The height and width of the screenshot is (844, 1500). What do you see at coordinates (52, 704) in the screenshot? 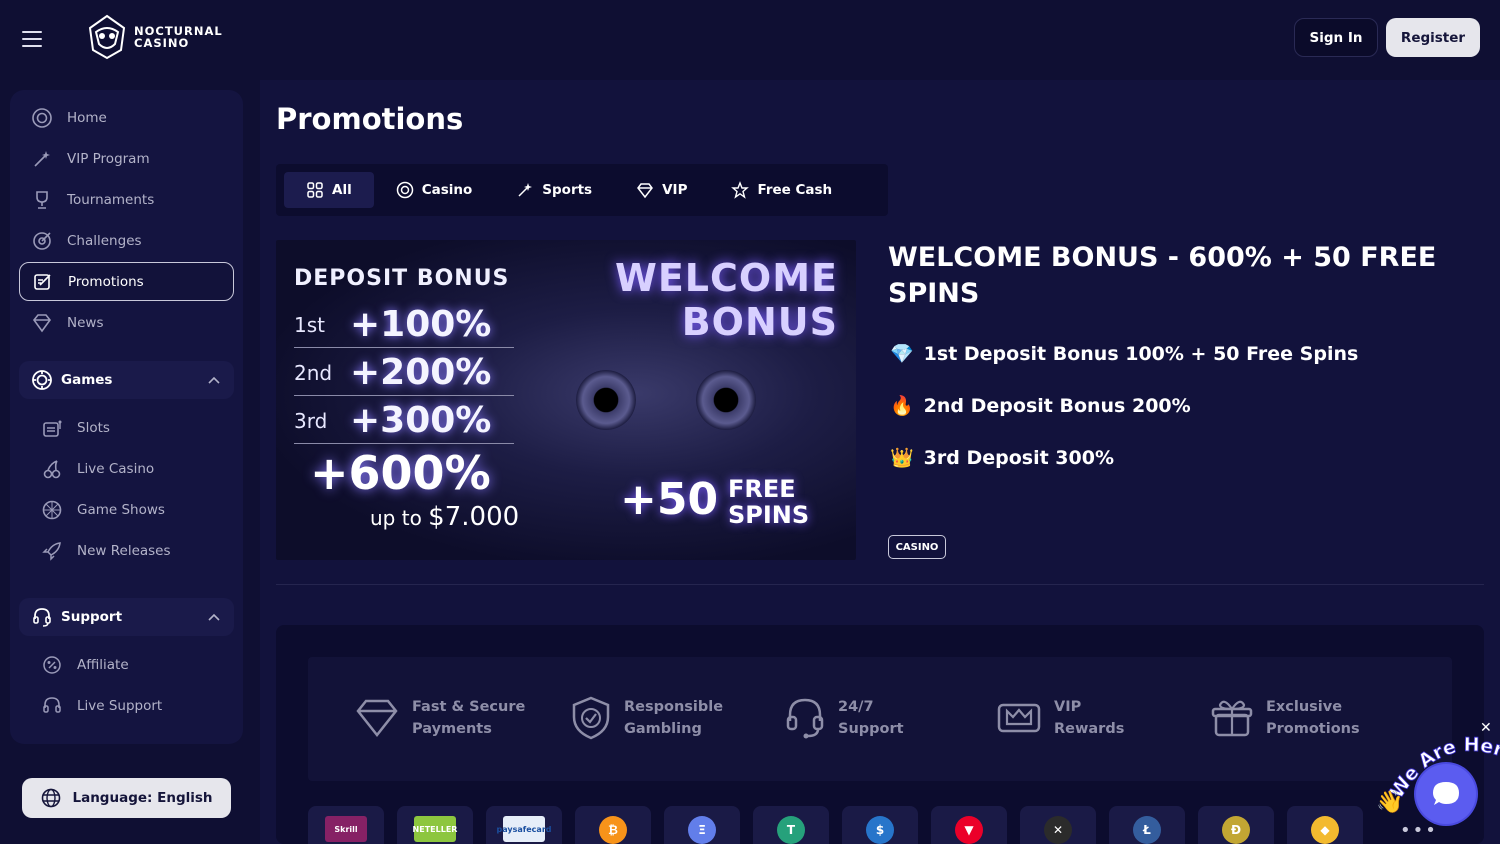
I see `headset-icon` at bounding box center [52, 704].